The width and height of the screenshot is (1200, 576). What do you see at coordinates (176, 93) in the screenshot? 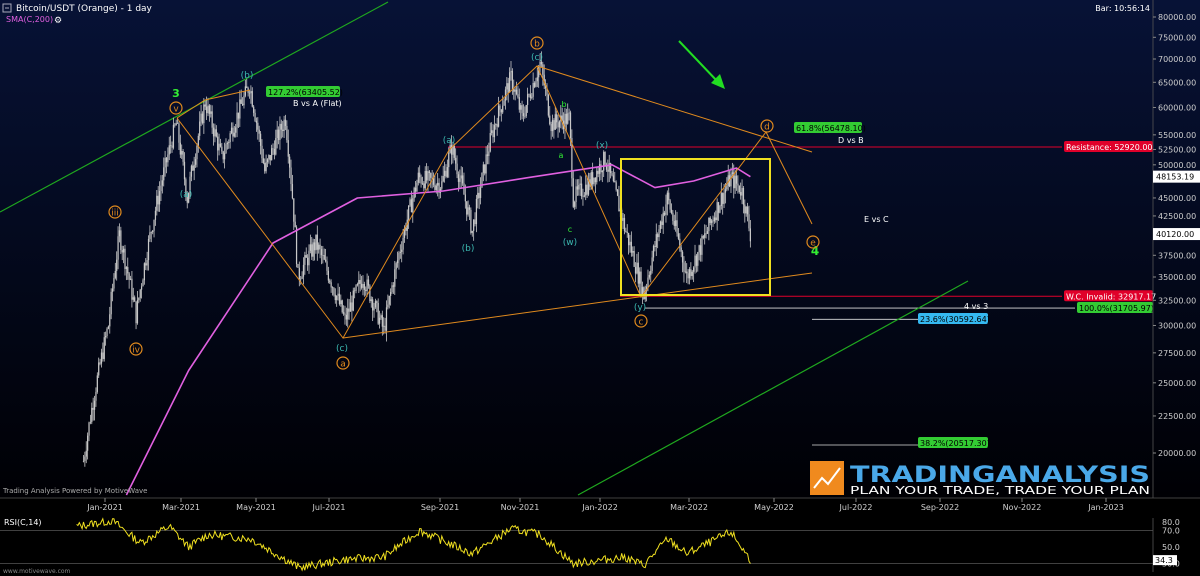
I see `wave-3-label: 3` at bounding box center [176, 93].